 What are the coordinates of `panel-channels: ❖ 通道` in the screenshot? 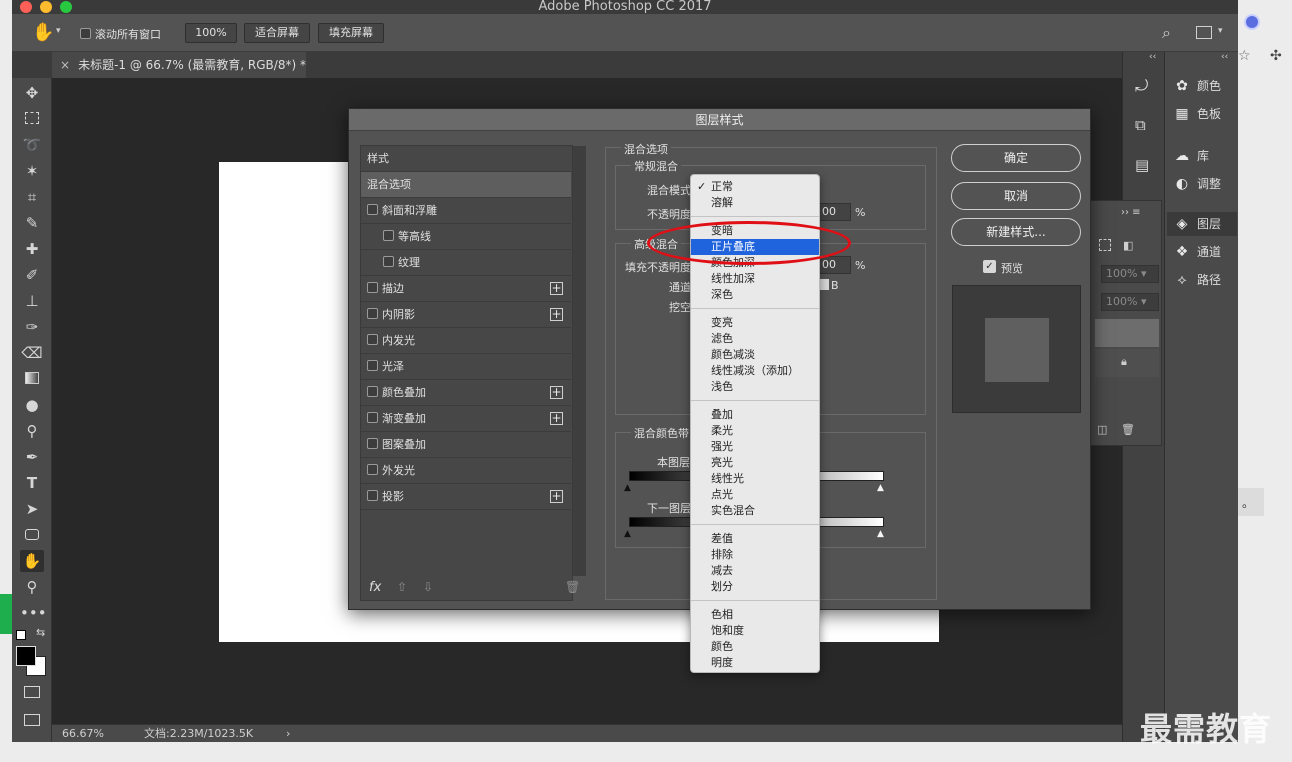 It's located at (1206, 252).